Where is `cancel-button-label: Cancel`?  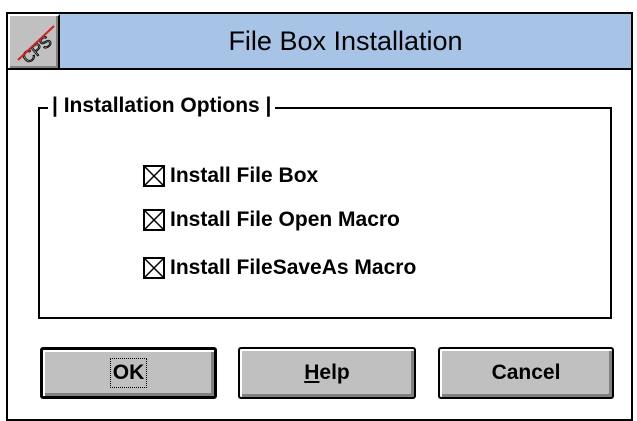 cancel-button-label: Cancel is located at coordinates (526, 372).